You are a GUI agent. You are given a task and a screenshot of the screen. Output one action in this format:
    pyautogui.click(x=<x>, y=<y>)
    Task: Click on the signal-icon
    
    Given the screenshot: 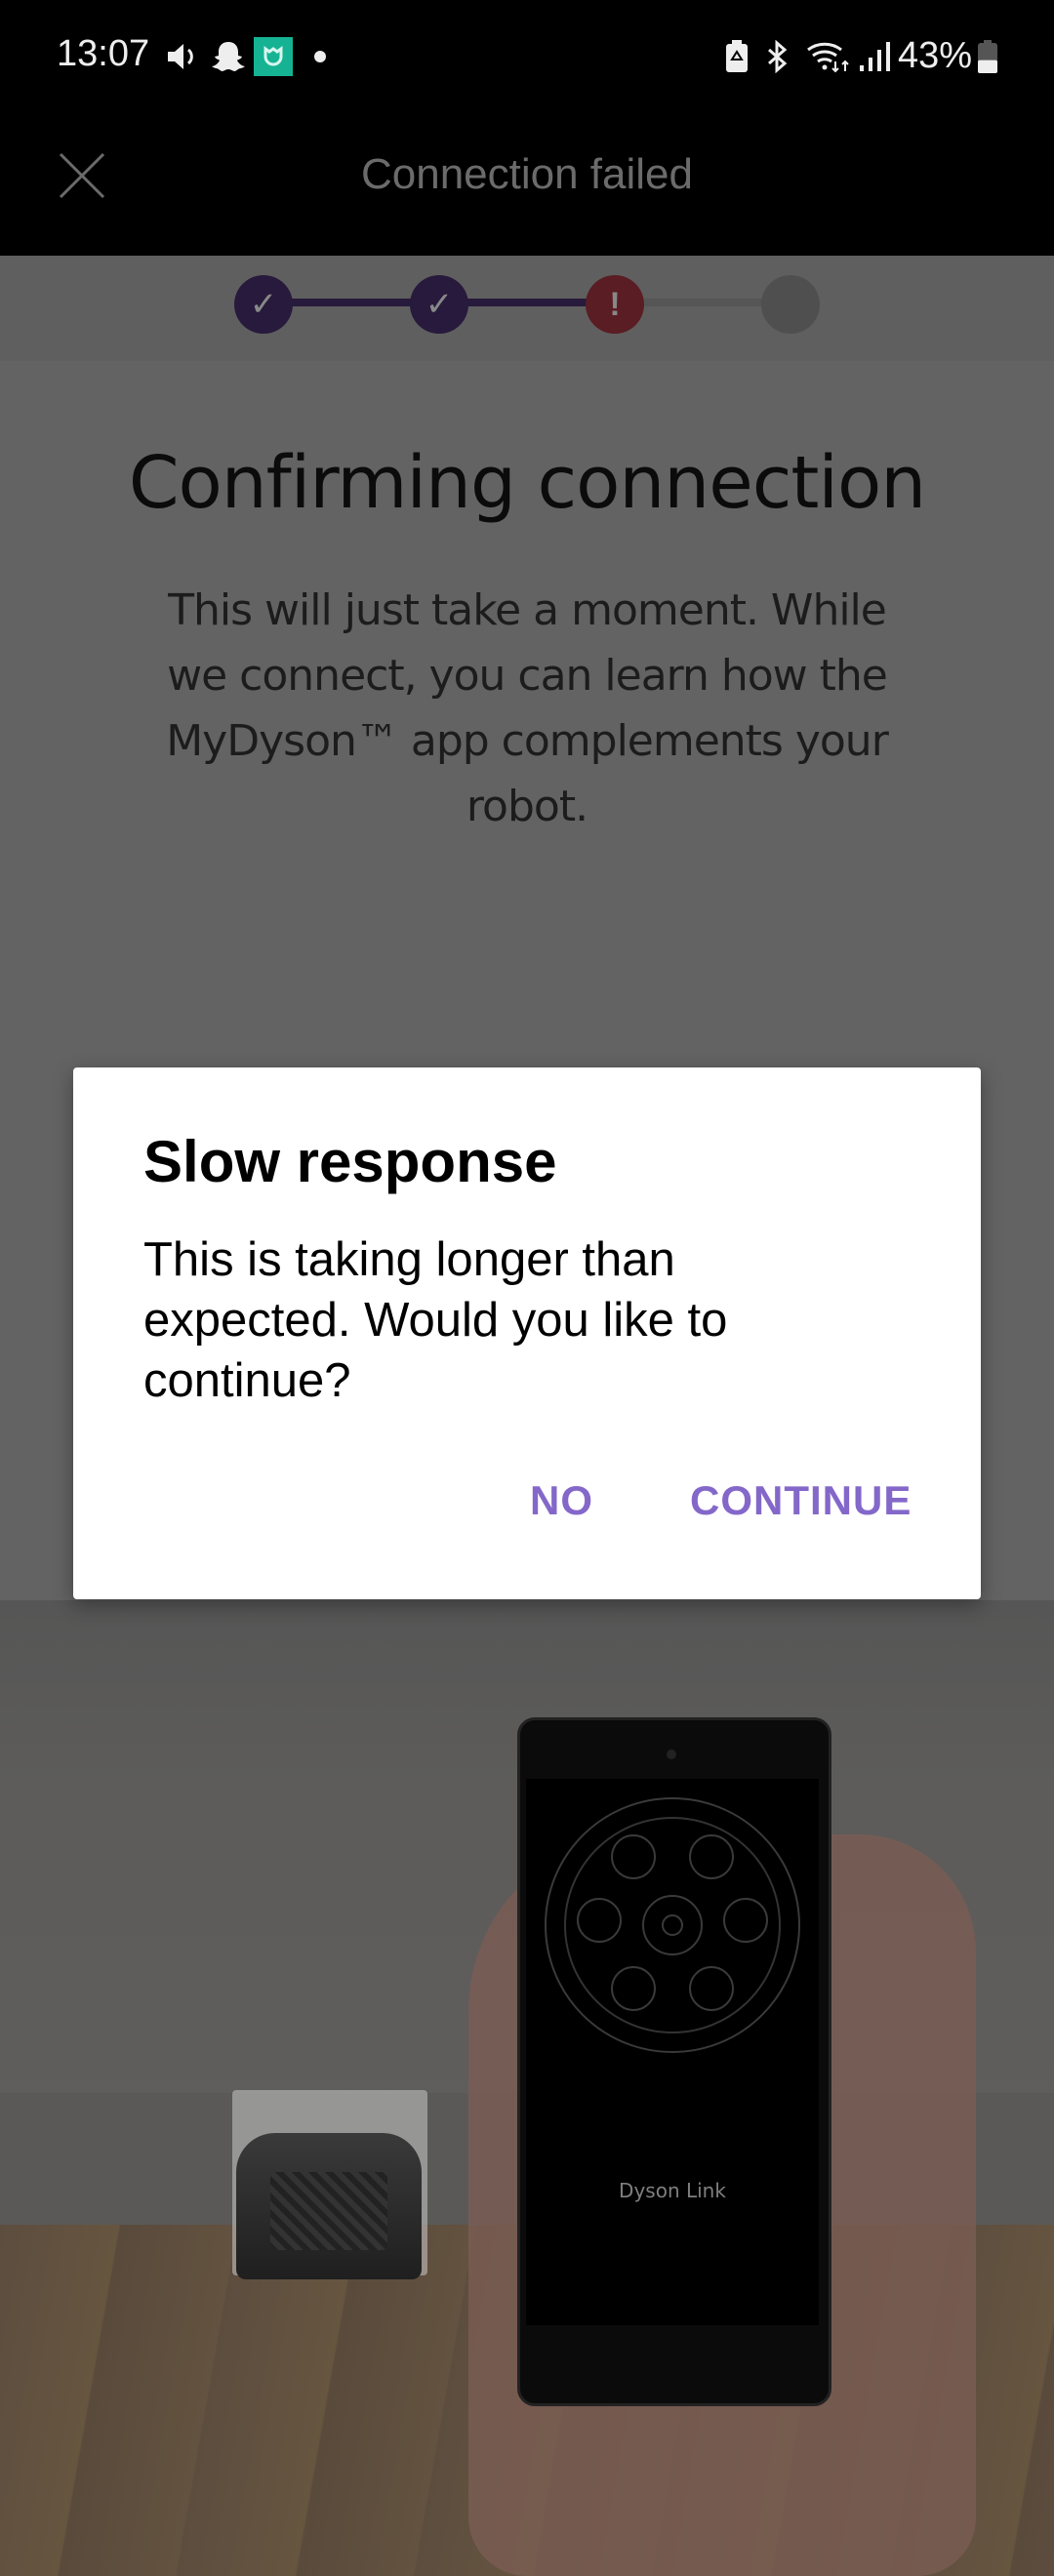 What is the action you would take?
    pyautogui.click(x=875, y=56)
    